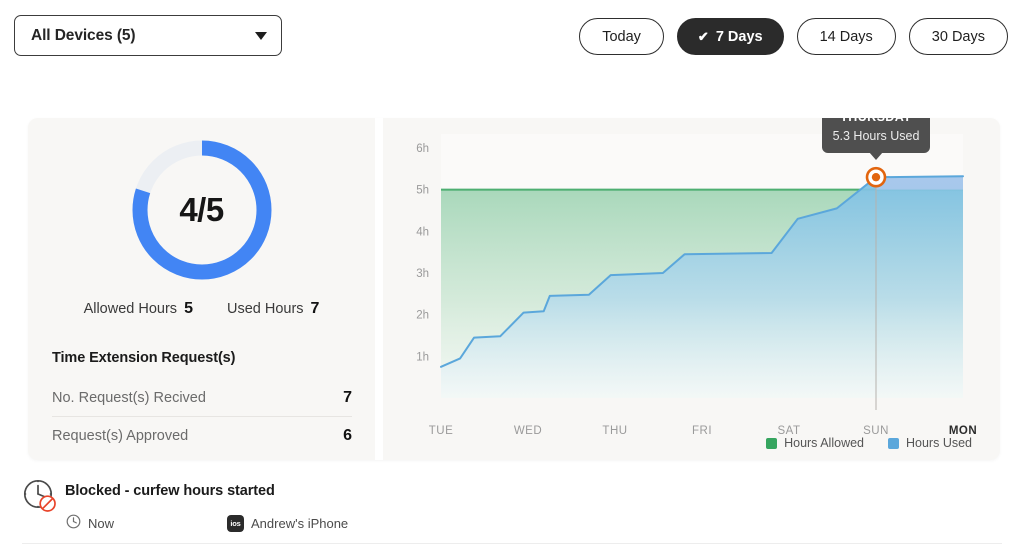  I want to click on hours-summary-row: Allowed Hours 5 Used Hours 7, so click(201, 309).